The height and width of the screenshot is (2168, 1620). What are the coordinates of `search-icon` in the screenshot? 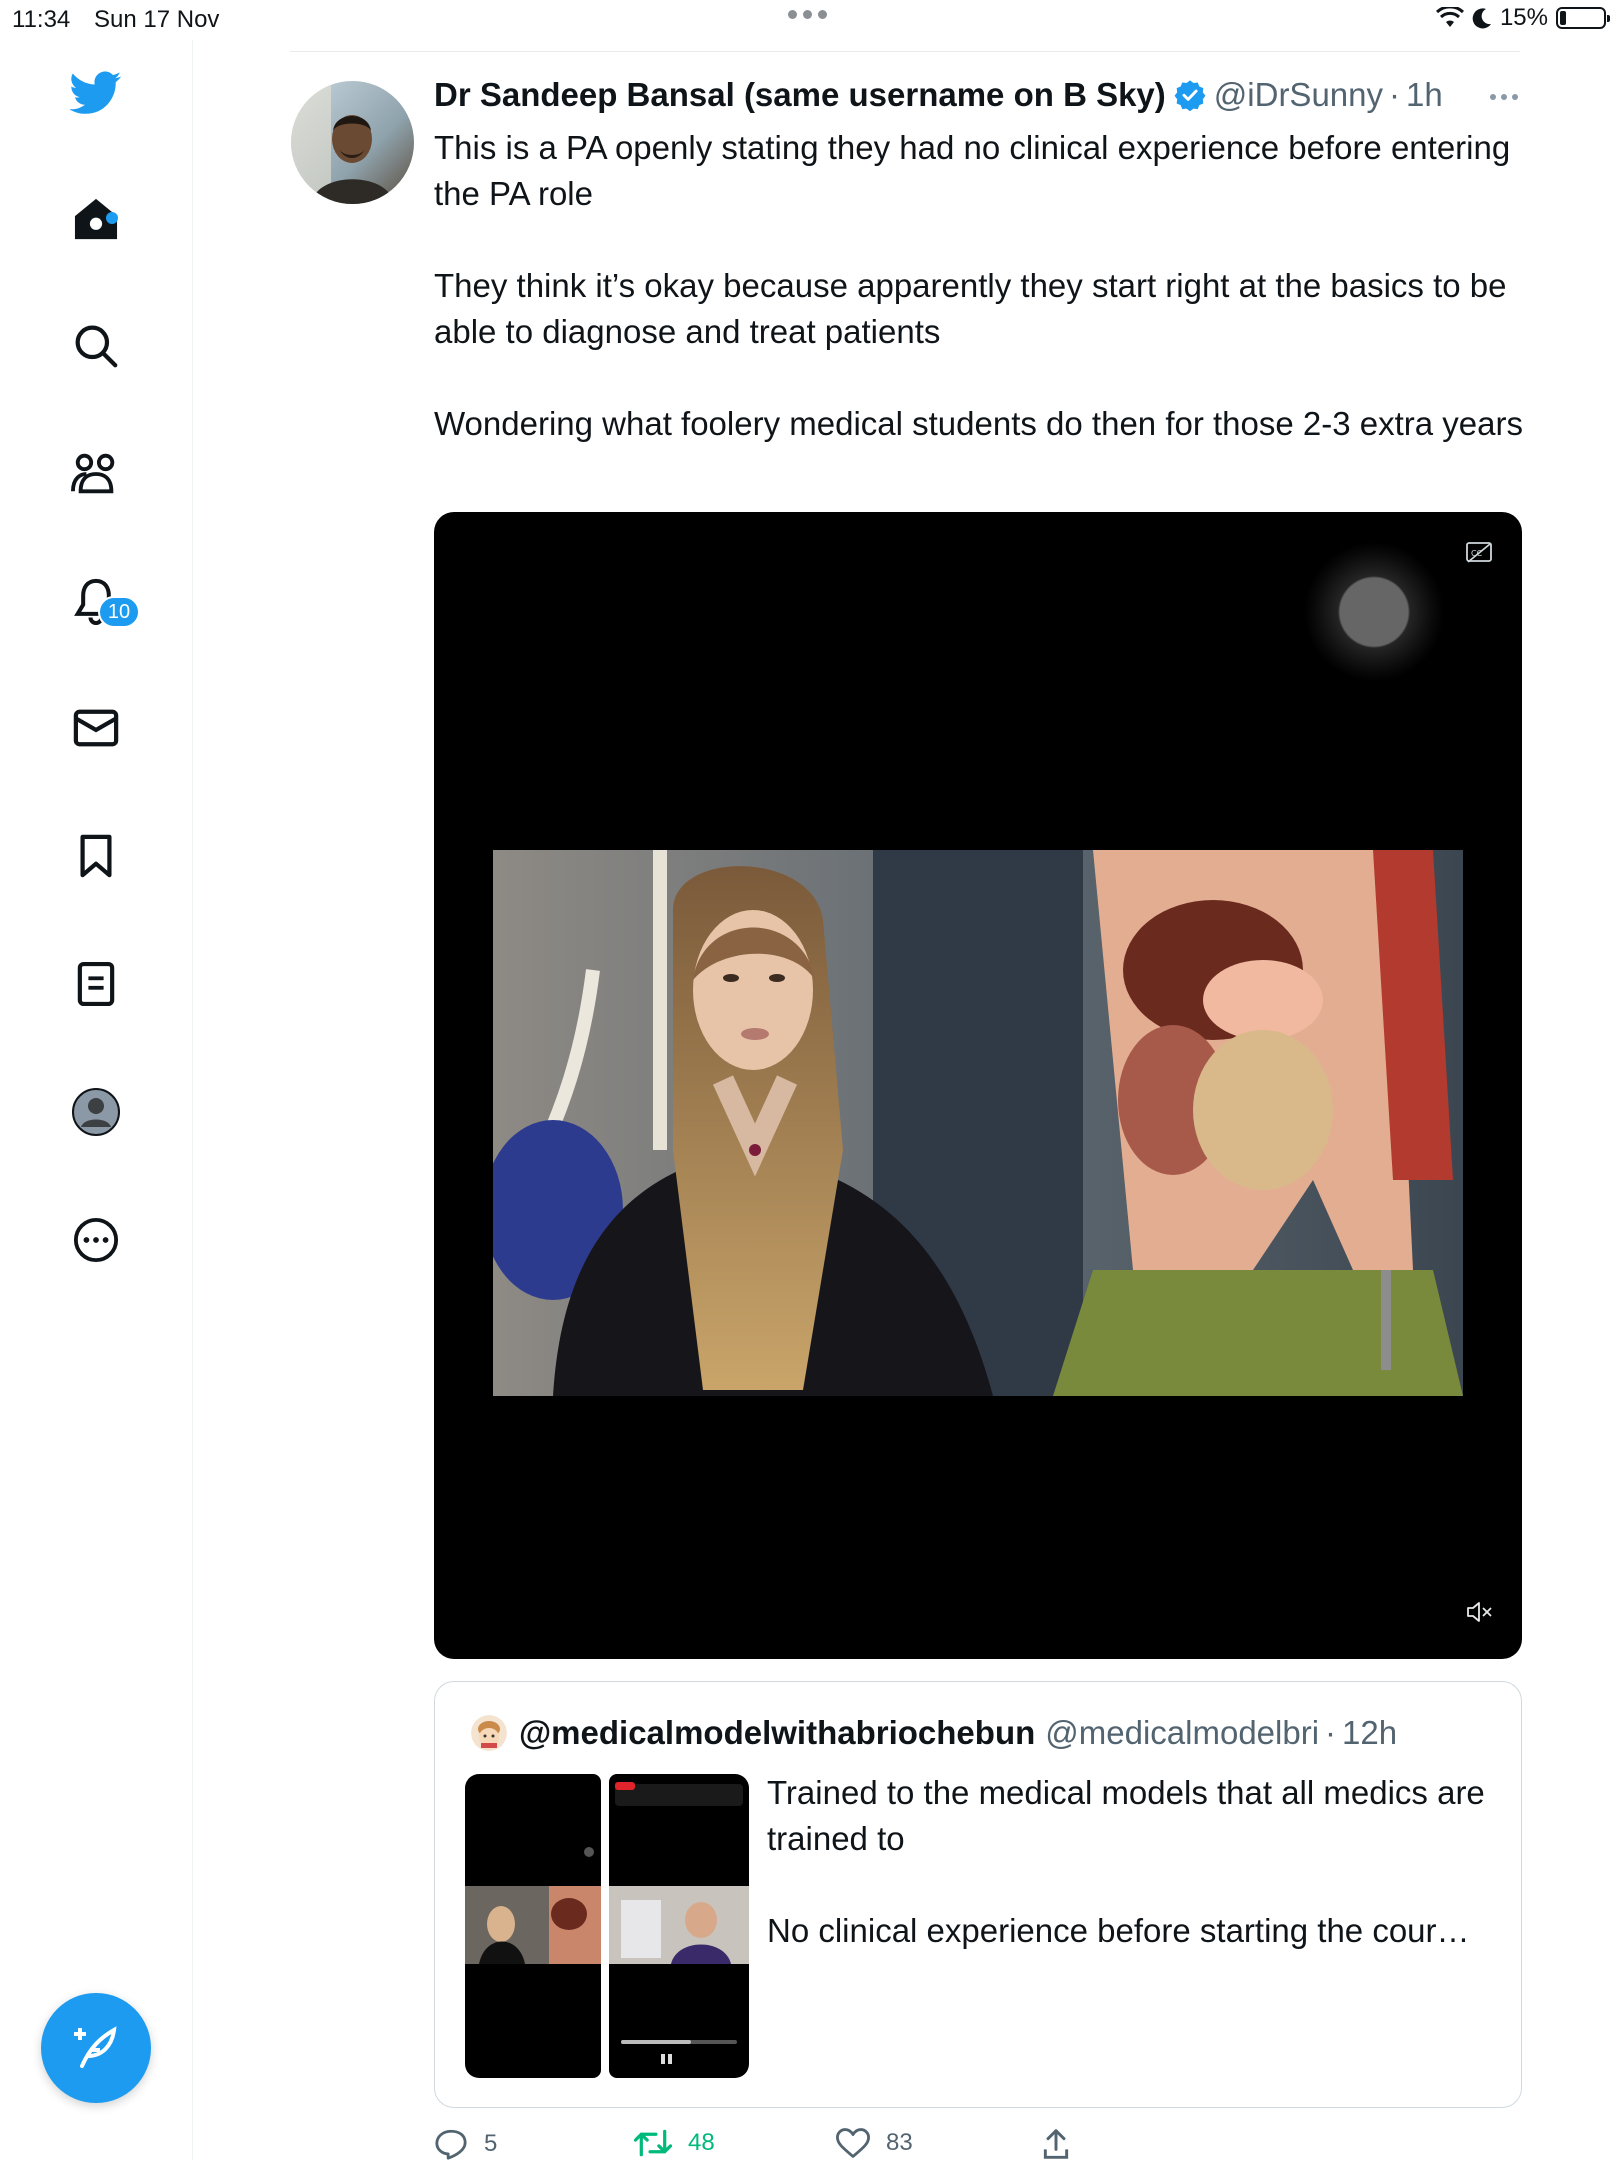 It's located at (96, 346).